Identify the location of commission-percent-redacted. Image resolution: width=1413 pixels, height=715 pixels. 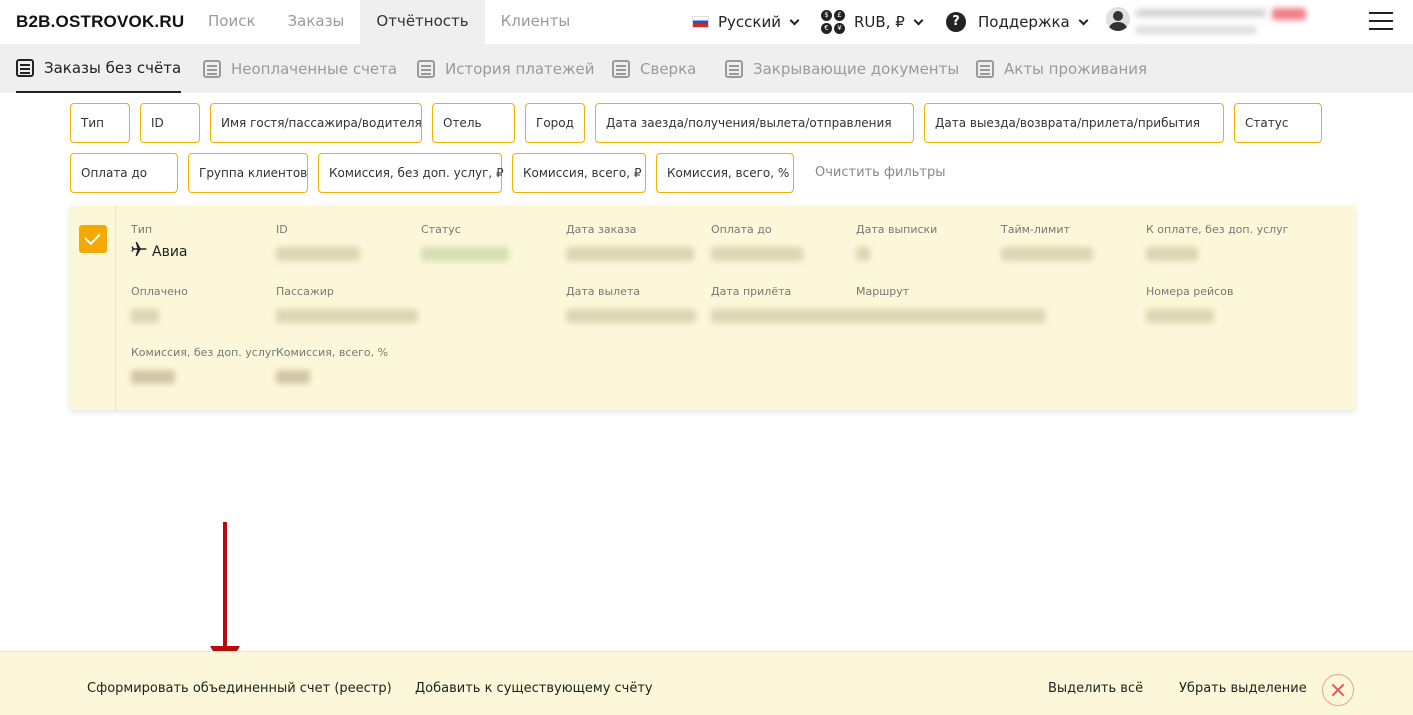
(293, 377).